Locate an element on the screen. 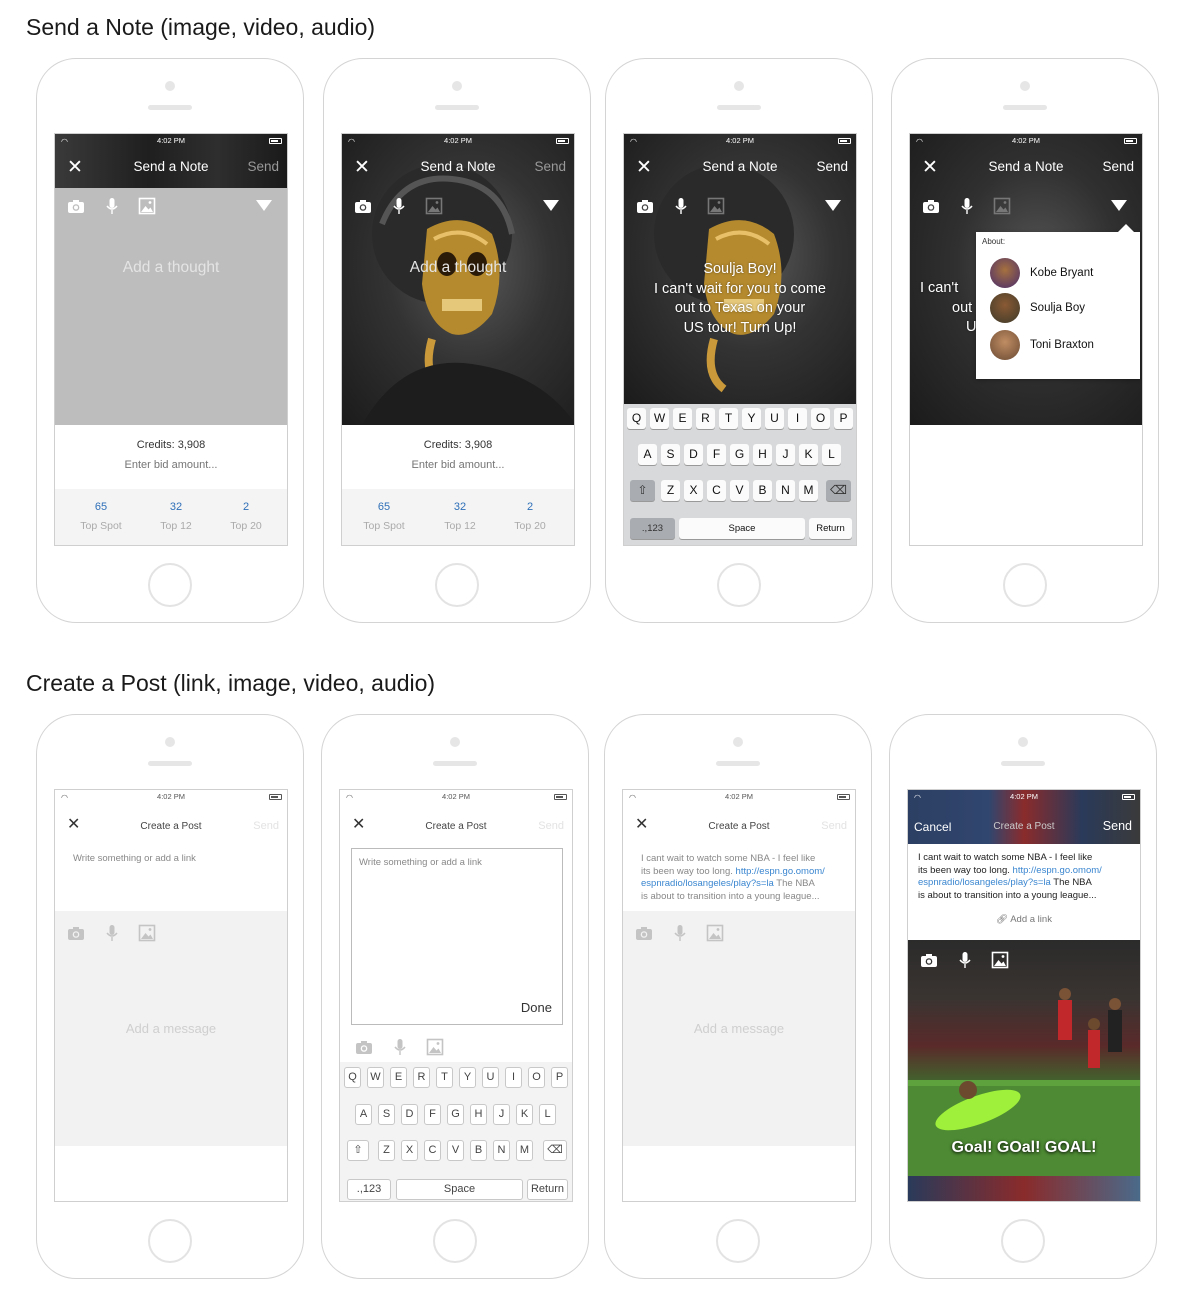  post-input: Write something or add a link is located at coordinates (134, 859).